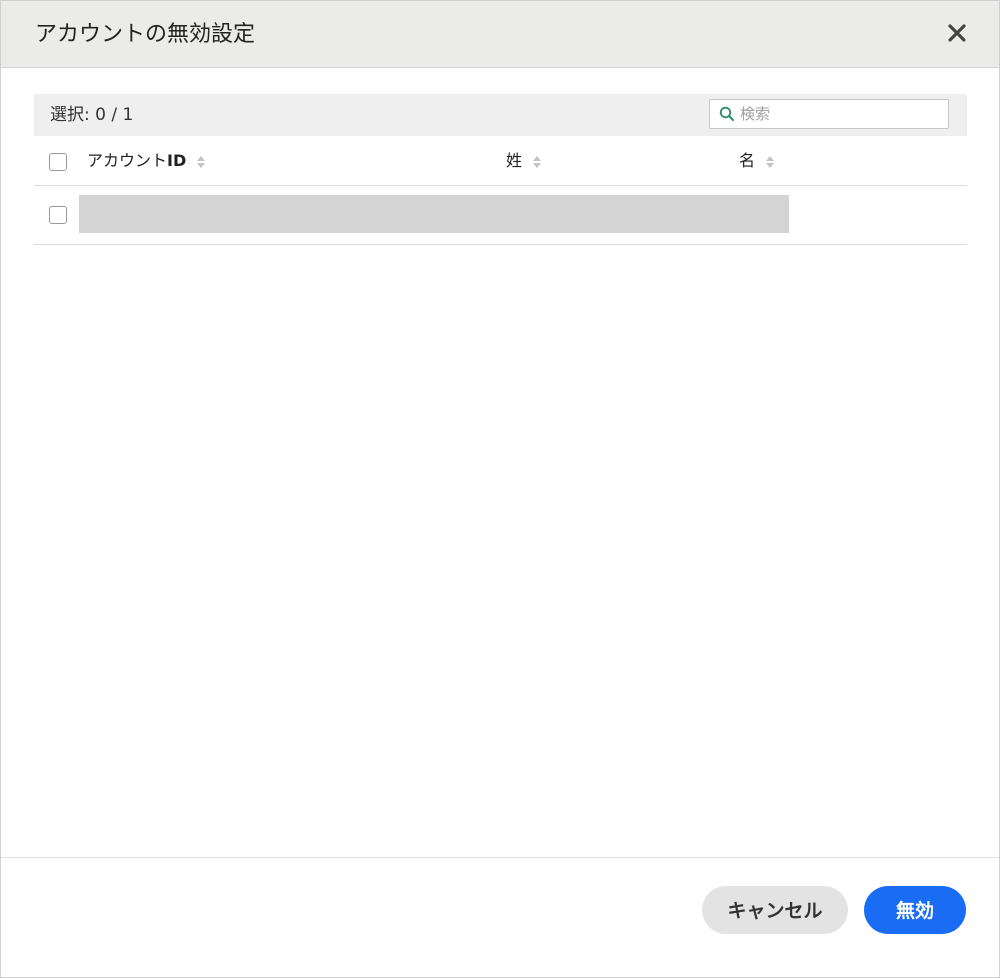 Image resolution: width=1000 pixels, height=978 pixels. I want to click on dialog-title: アカウントの無効設定, so click(145, 34).